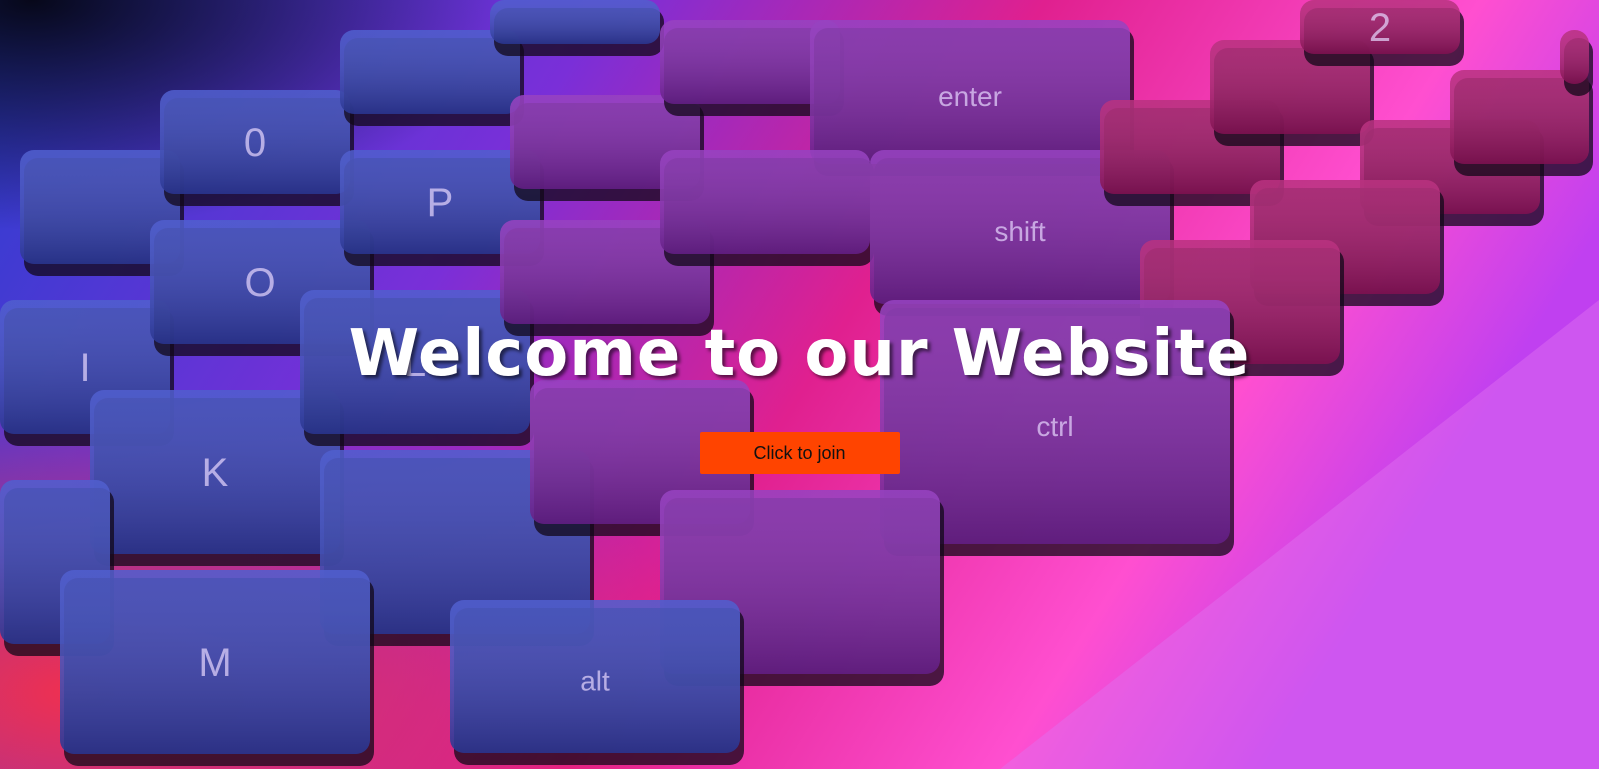 The height and width of the screenshot is (769, 1599). What do you see at coordinates (799, 354) in the screenshot?
I see `hero-title: Welcome to our Website` at bounding box center [799, 354].